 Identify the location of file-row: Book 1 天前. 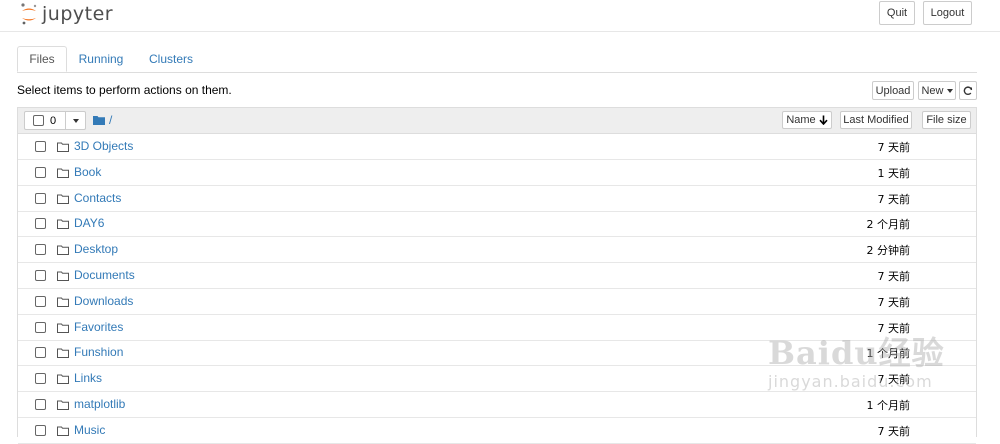
(497, 173).